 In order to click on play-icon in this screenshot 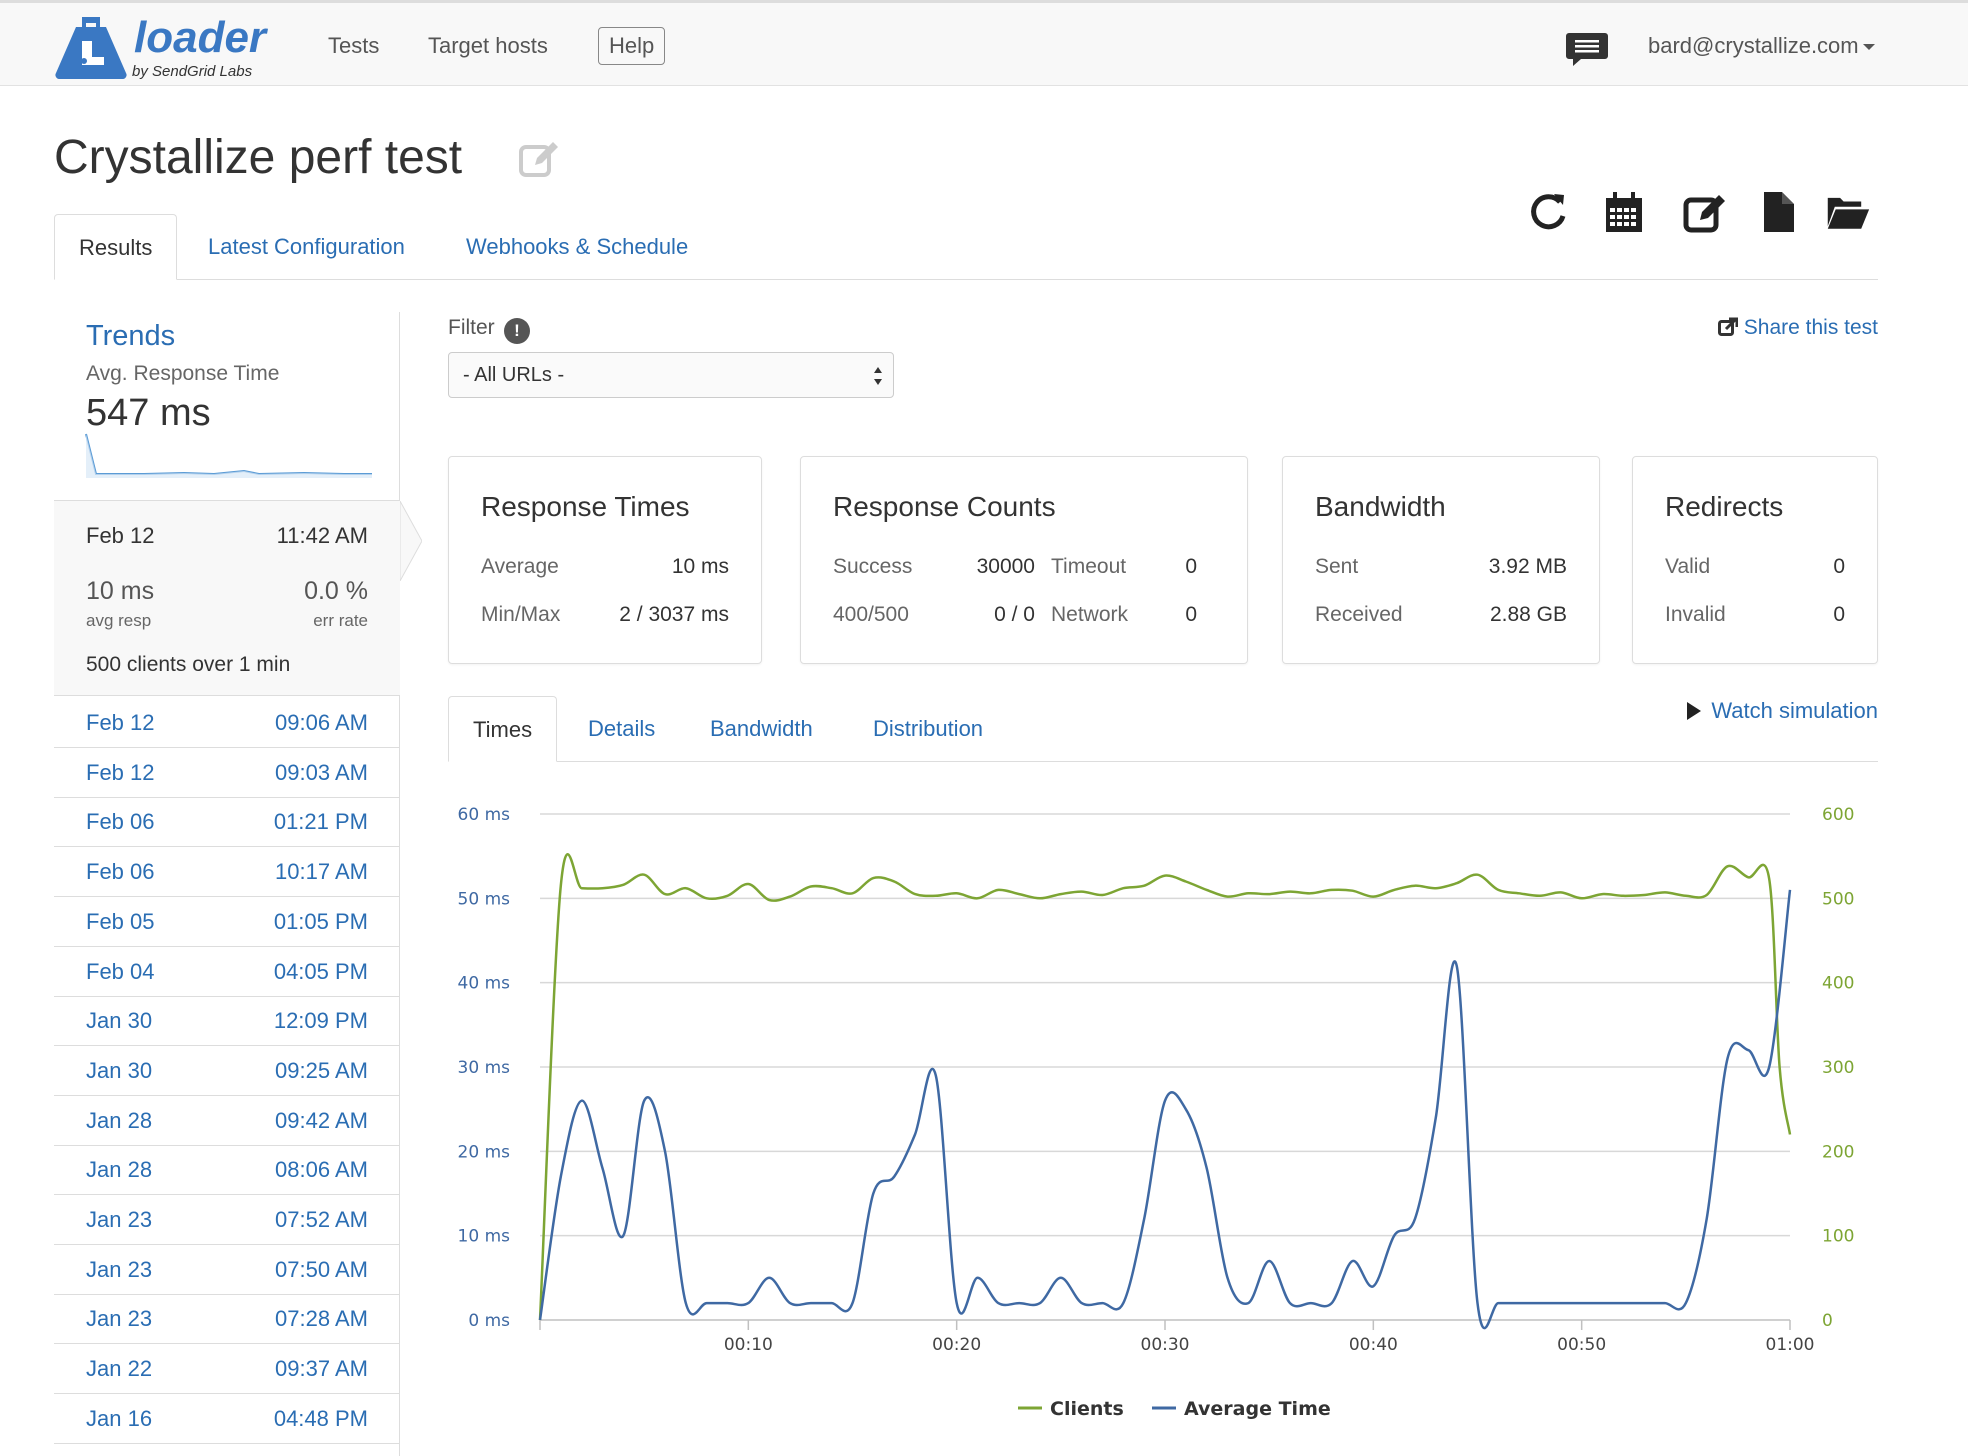, I will do `click(1694, 711)`.